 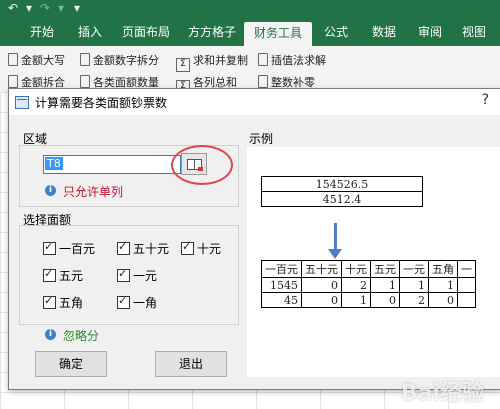 I want to click on tab-view: 视图, so click(x=474, y=35).